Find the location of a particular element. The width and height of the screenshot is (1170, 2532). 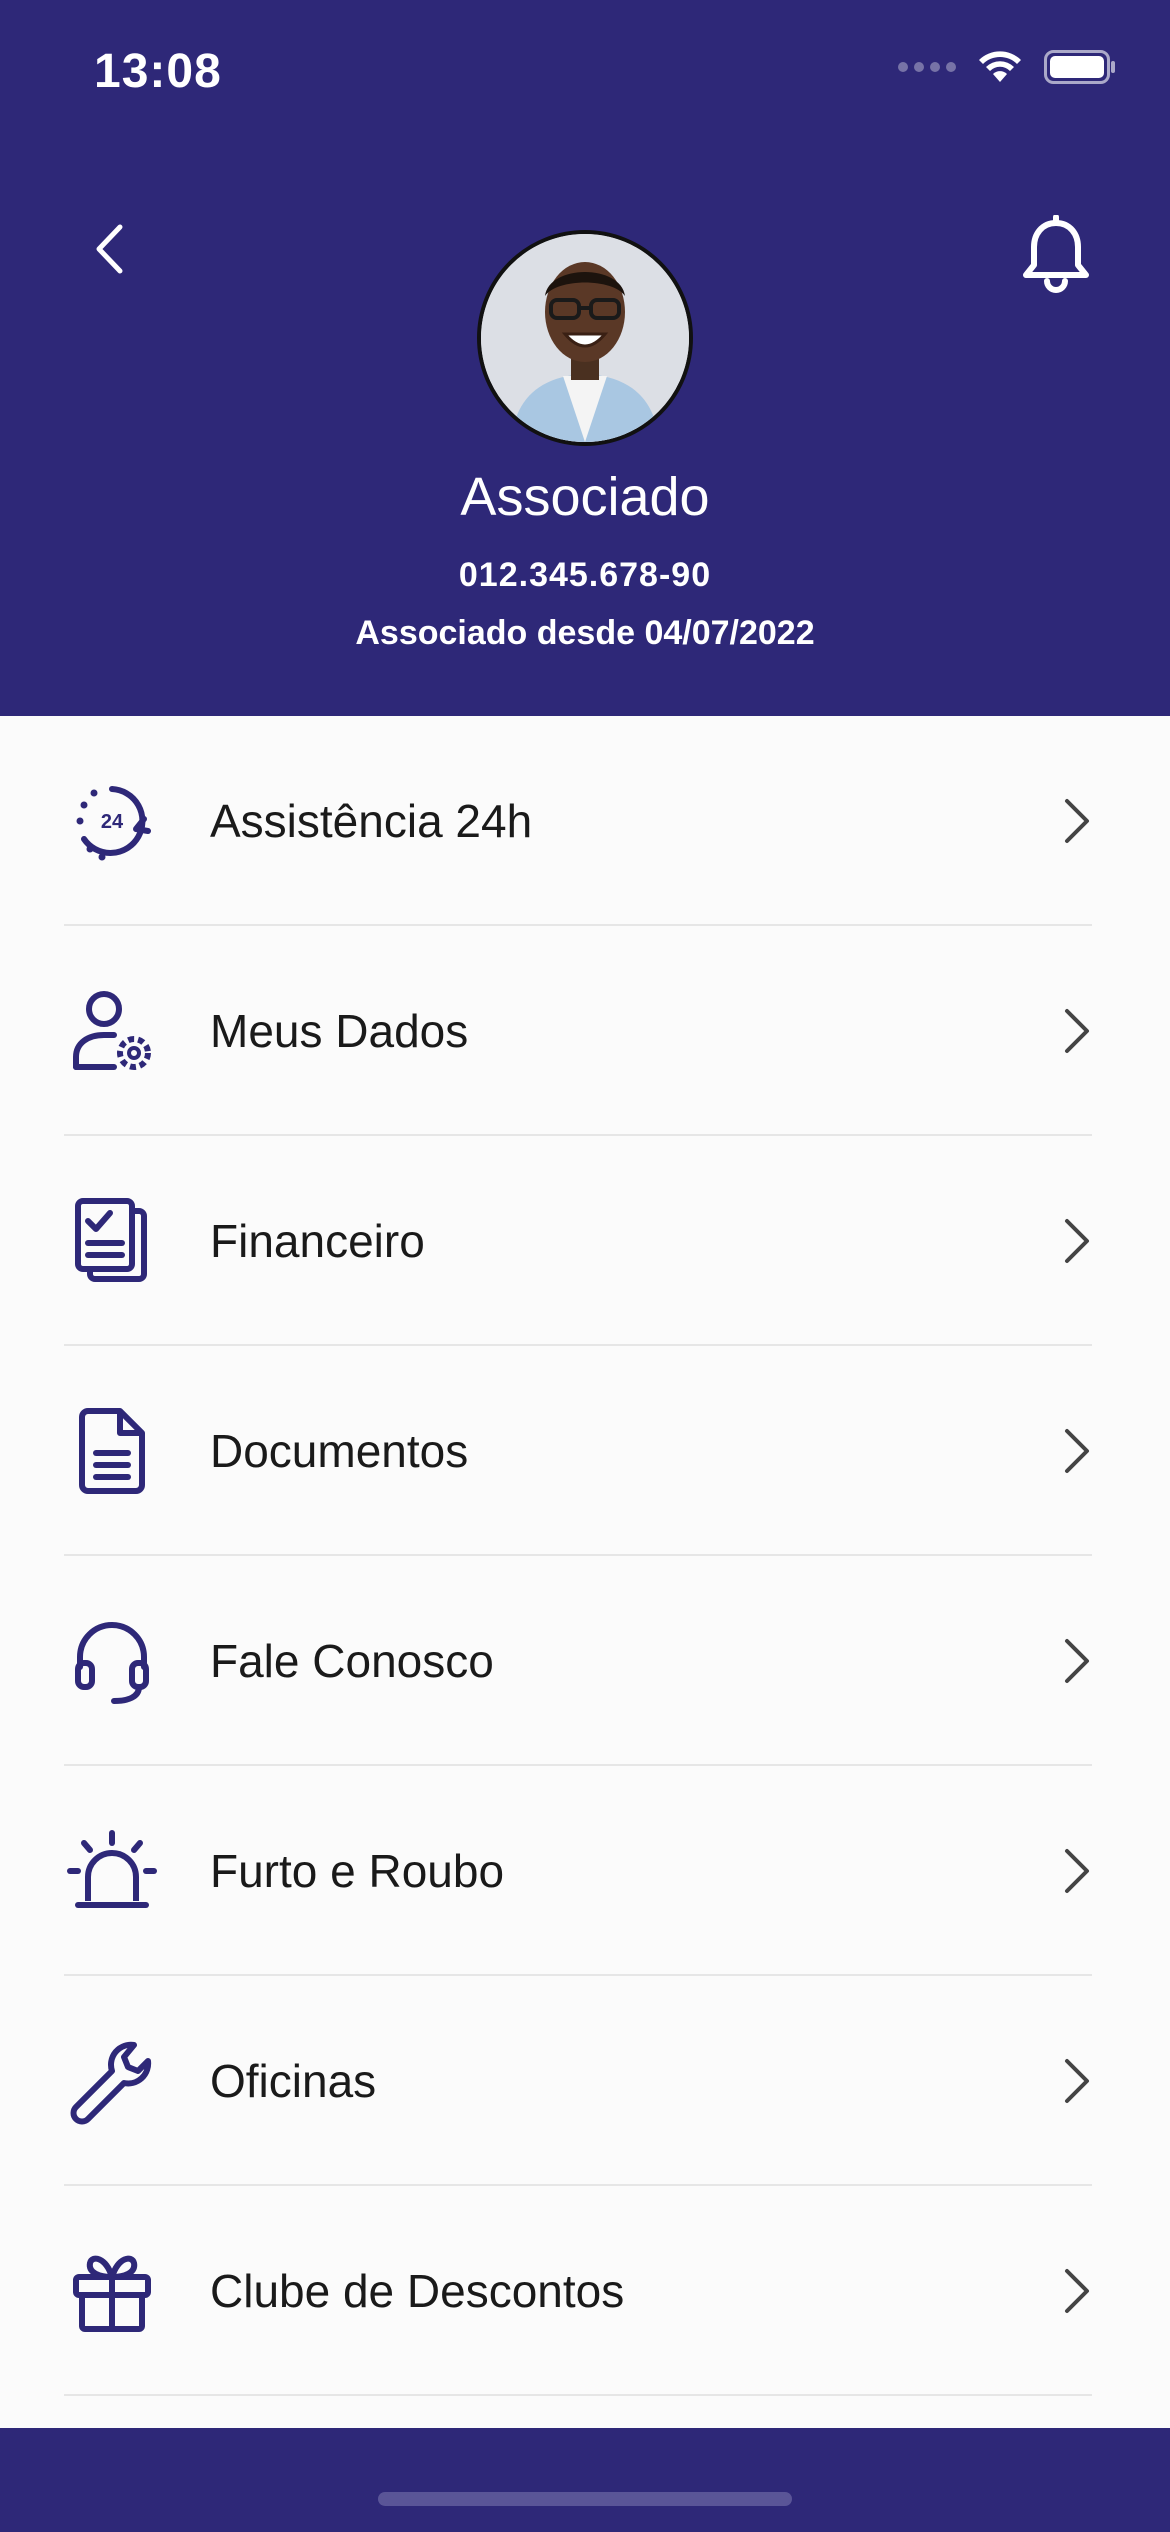

assistance-24h-icon: 24 is located at coordinates (112, 821).